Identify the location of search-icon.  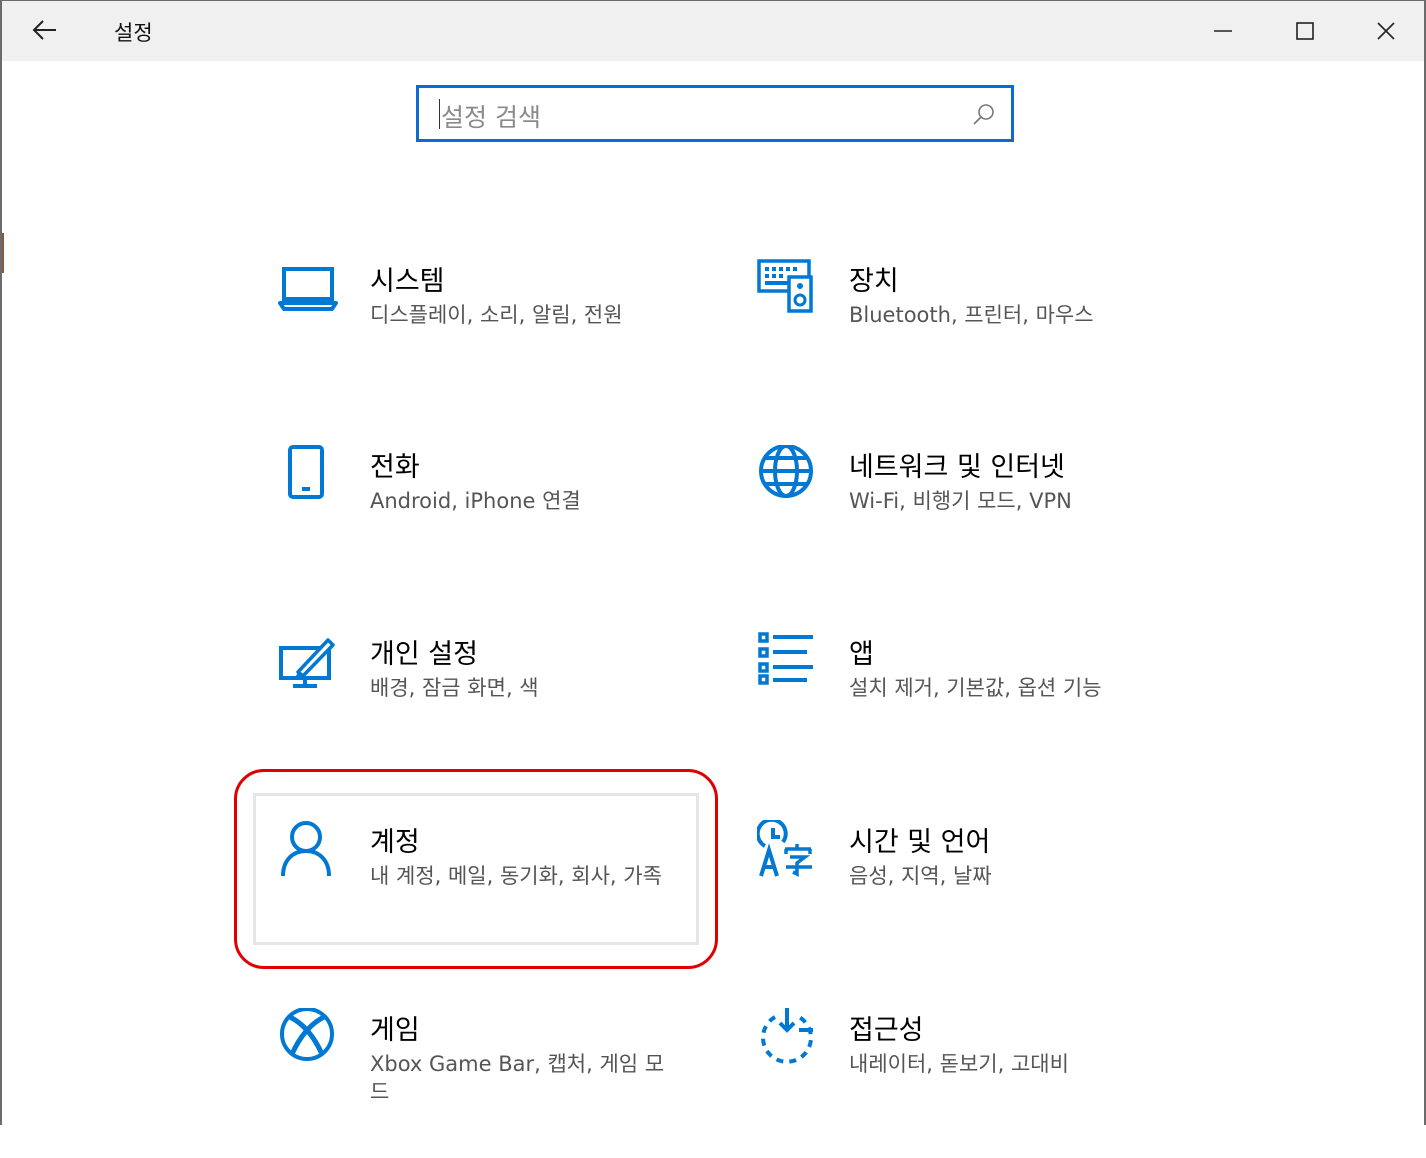
(983, 114).